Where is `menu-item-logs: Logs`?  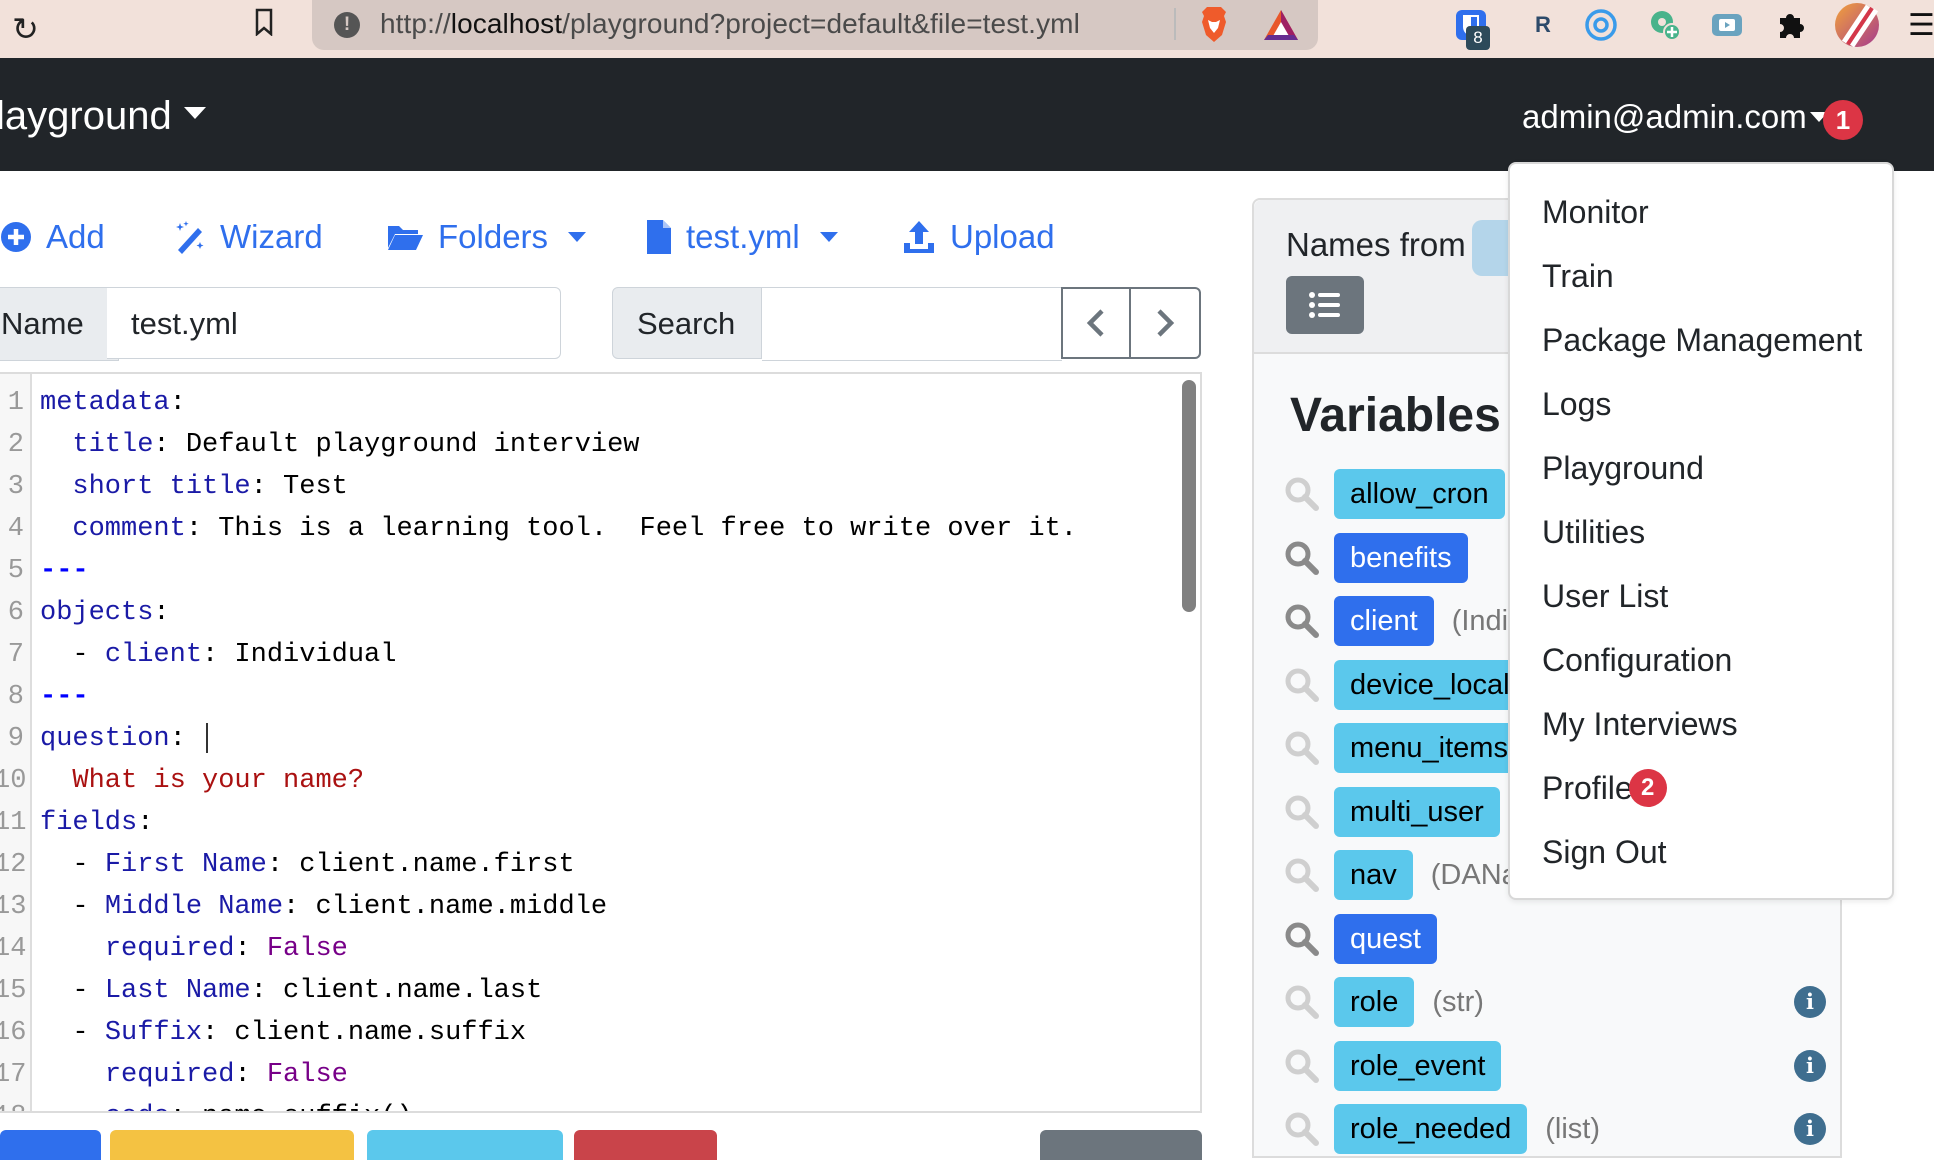
menu-item-logs: Logs is located at coordinates (1576, 404).